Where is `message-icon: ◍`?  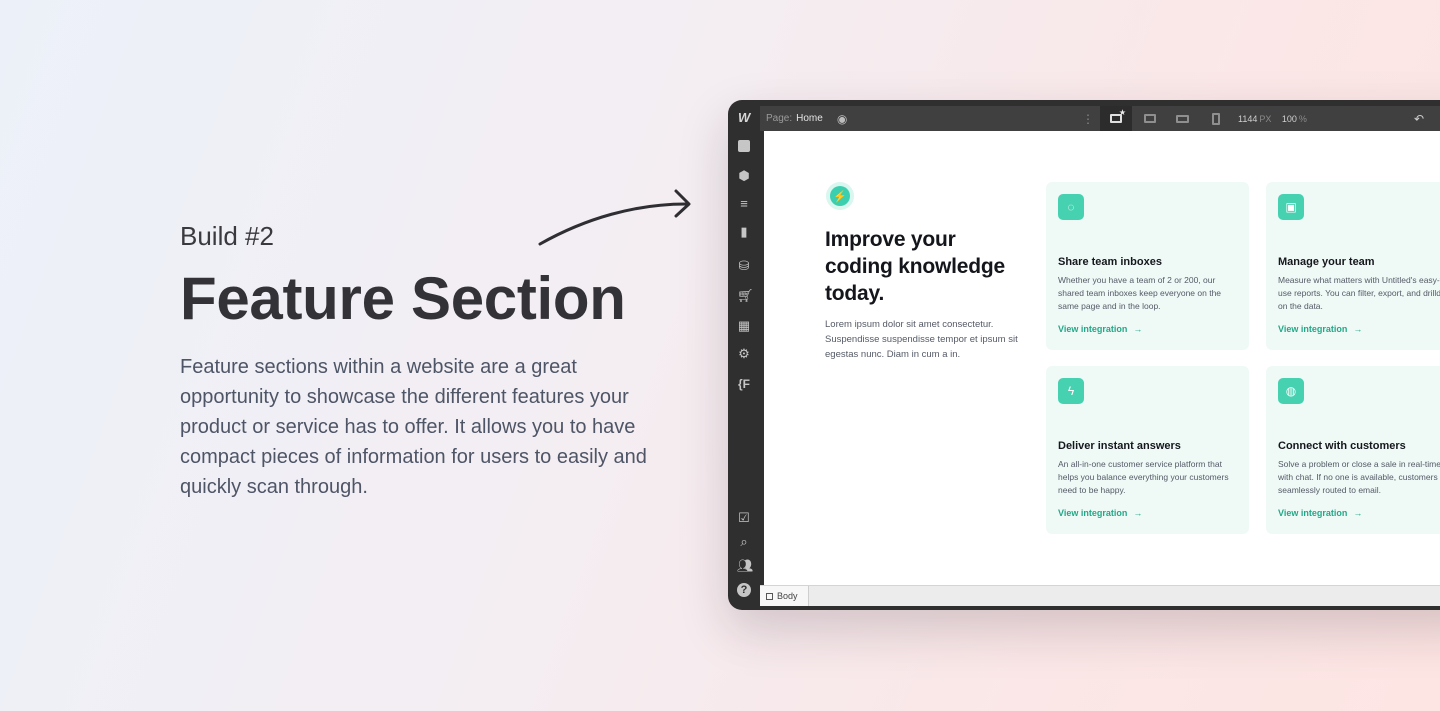
message-icon: ◍ is located at coordinates (1291, 391).